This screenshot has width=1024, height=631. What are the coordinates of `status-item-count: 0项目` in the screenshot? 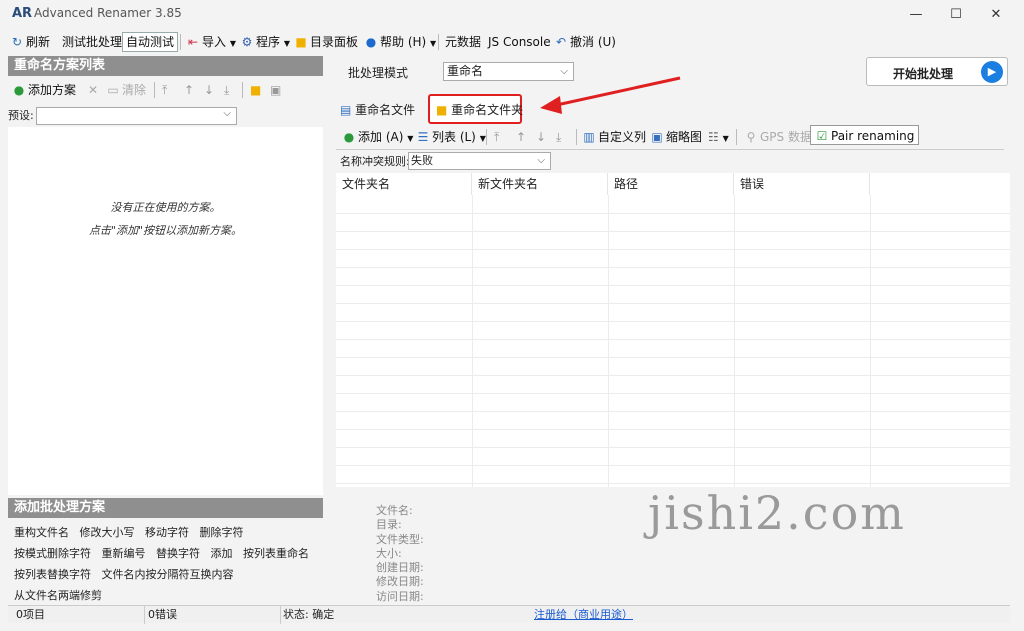 It's located at (30, 614).